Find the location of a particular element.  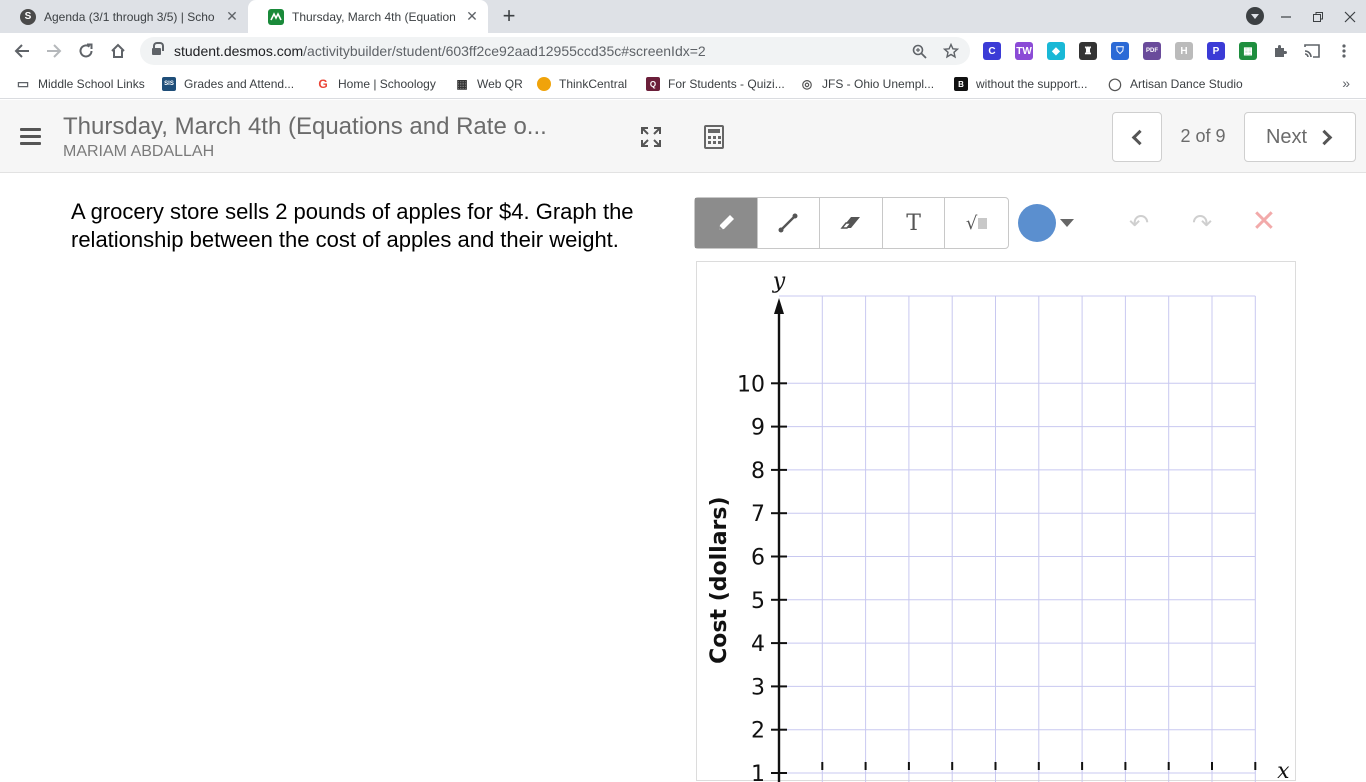

extensions-puzzle-icon is located at coordinates (1280, 51).